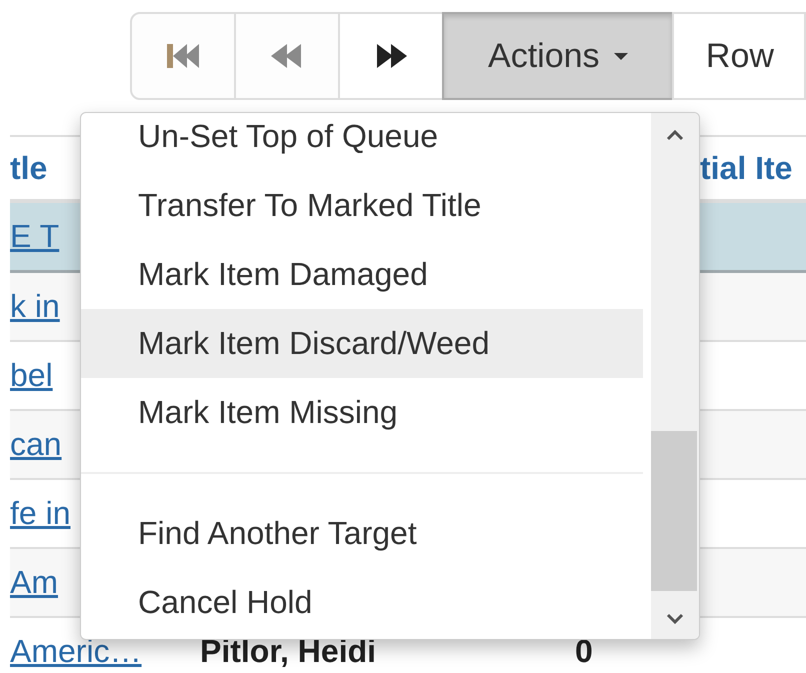 The width and height of the screenshot is (806, 673). Describe the element at coordinates (362, 274) in the screenshot. I see `menu-item: Mark Item Damaged` at that location.